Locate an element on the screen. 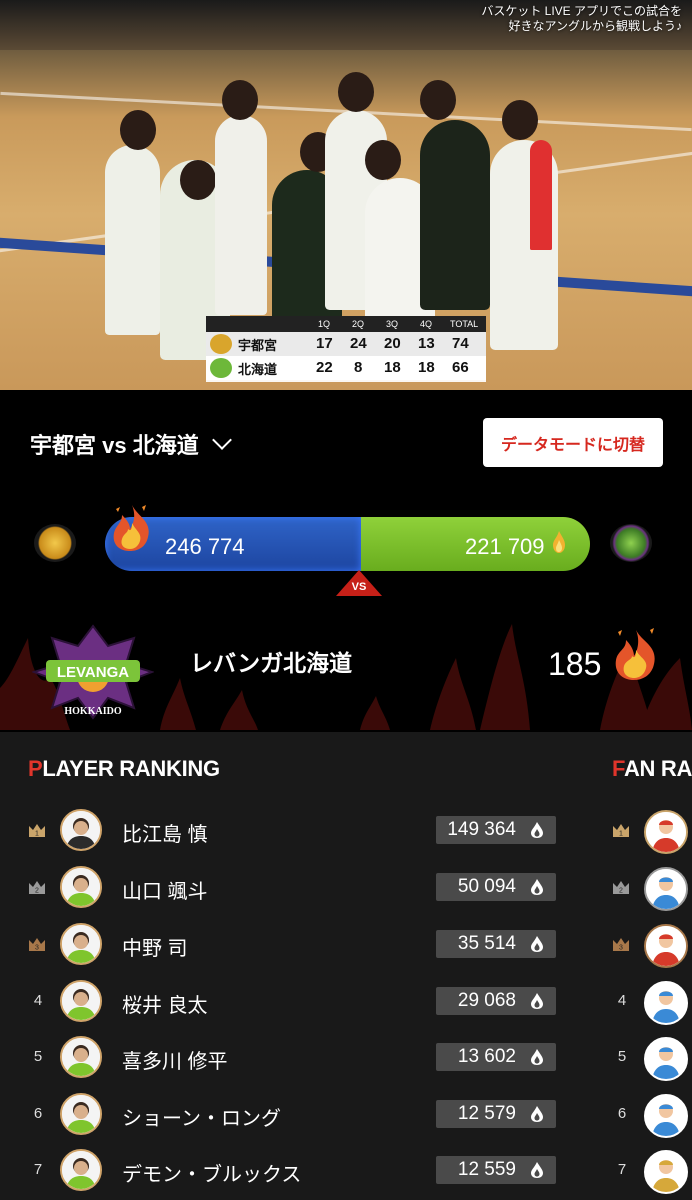 The width and height of the screenshot is (692, 1200). score-cell: 22 is located at coordinates (324, 367).